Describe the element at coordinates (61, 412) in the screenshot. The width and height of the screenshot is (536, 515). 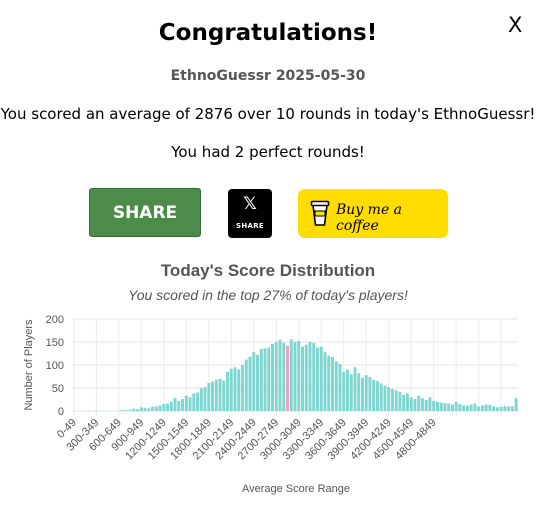
I see `y-tick-label: 0` at that location.